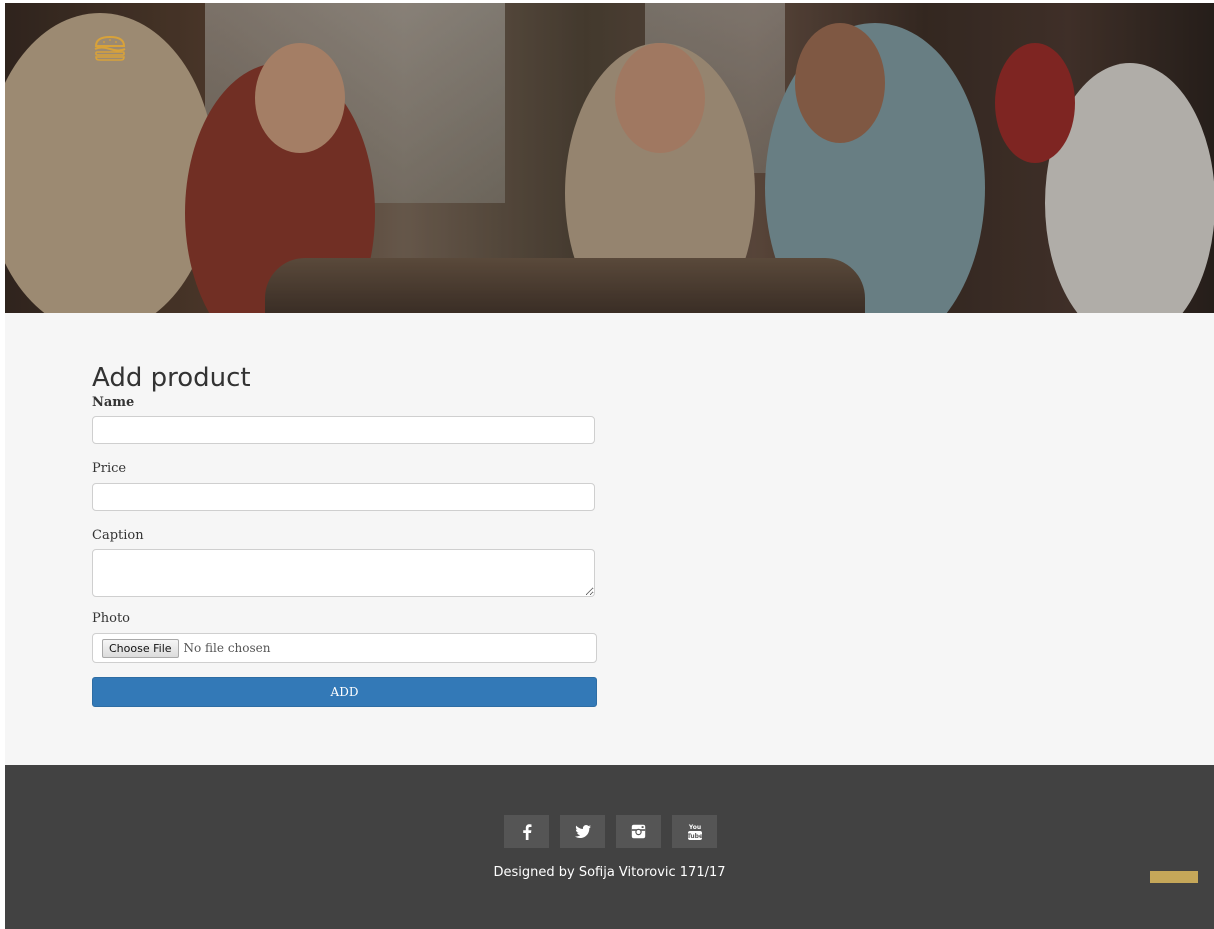 Image resolution: width=1214 pixels, height=929 pixels. Describe the element at coordinates (526, 831) in the screenshot. I see `facebook-icon` at that location.